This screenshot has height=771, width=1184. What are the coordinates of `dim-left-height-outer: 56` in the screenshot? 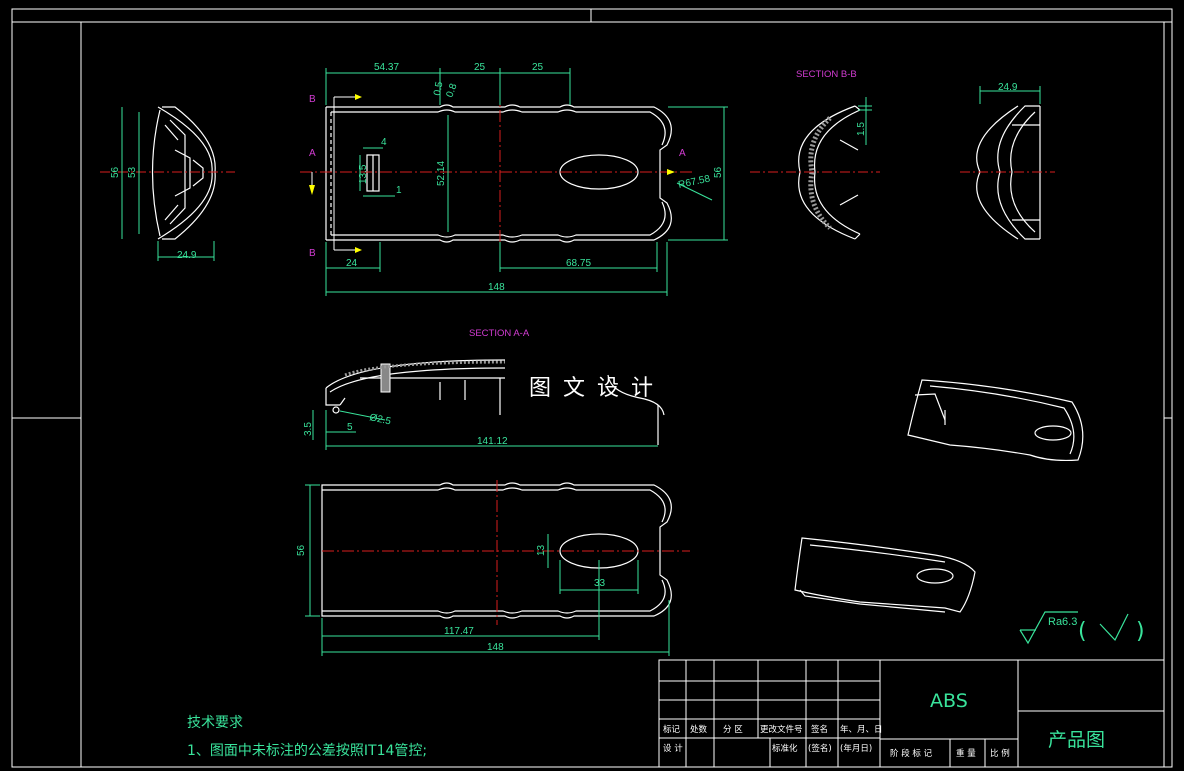 It's located at (115, 172).